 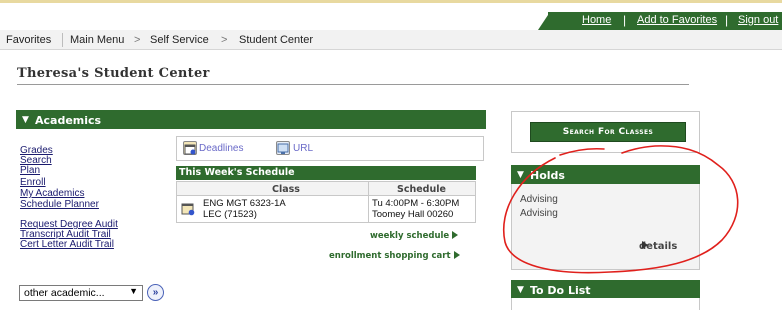 What do you see at coordinates (303, 148) in the screenshot?
I see `url-link: URL` at bounding box center [303, 148].